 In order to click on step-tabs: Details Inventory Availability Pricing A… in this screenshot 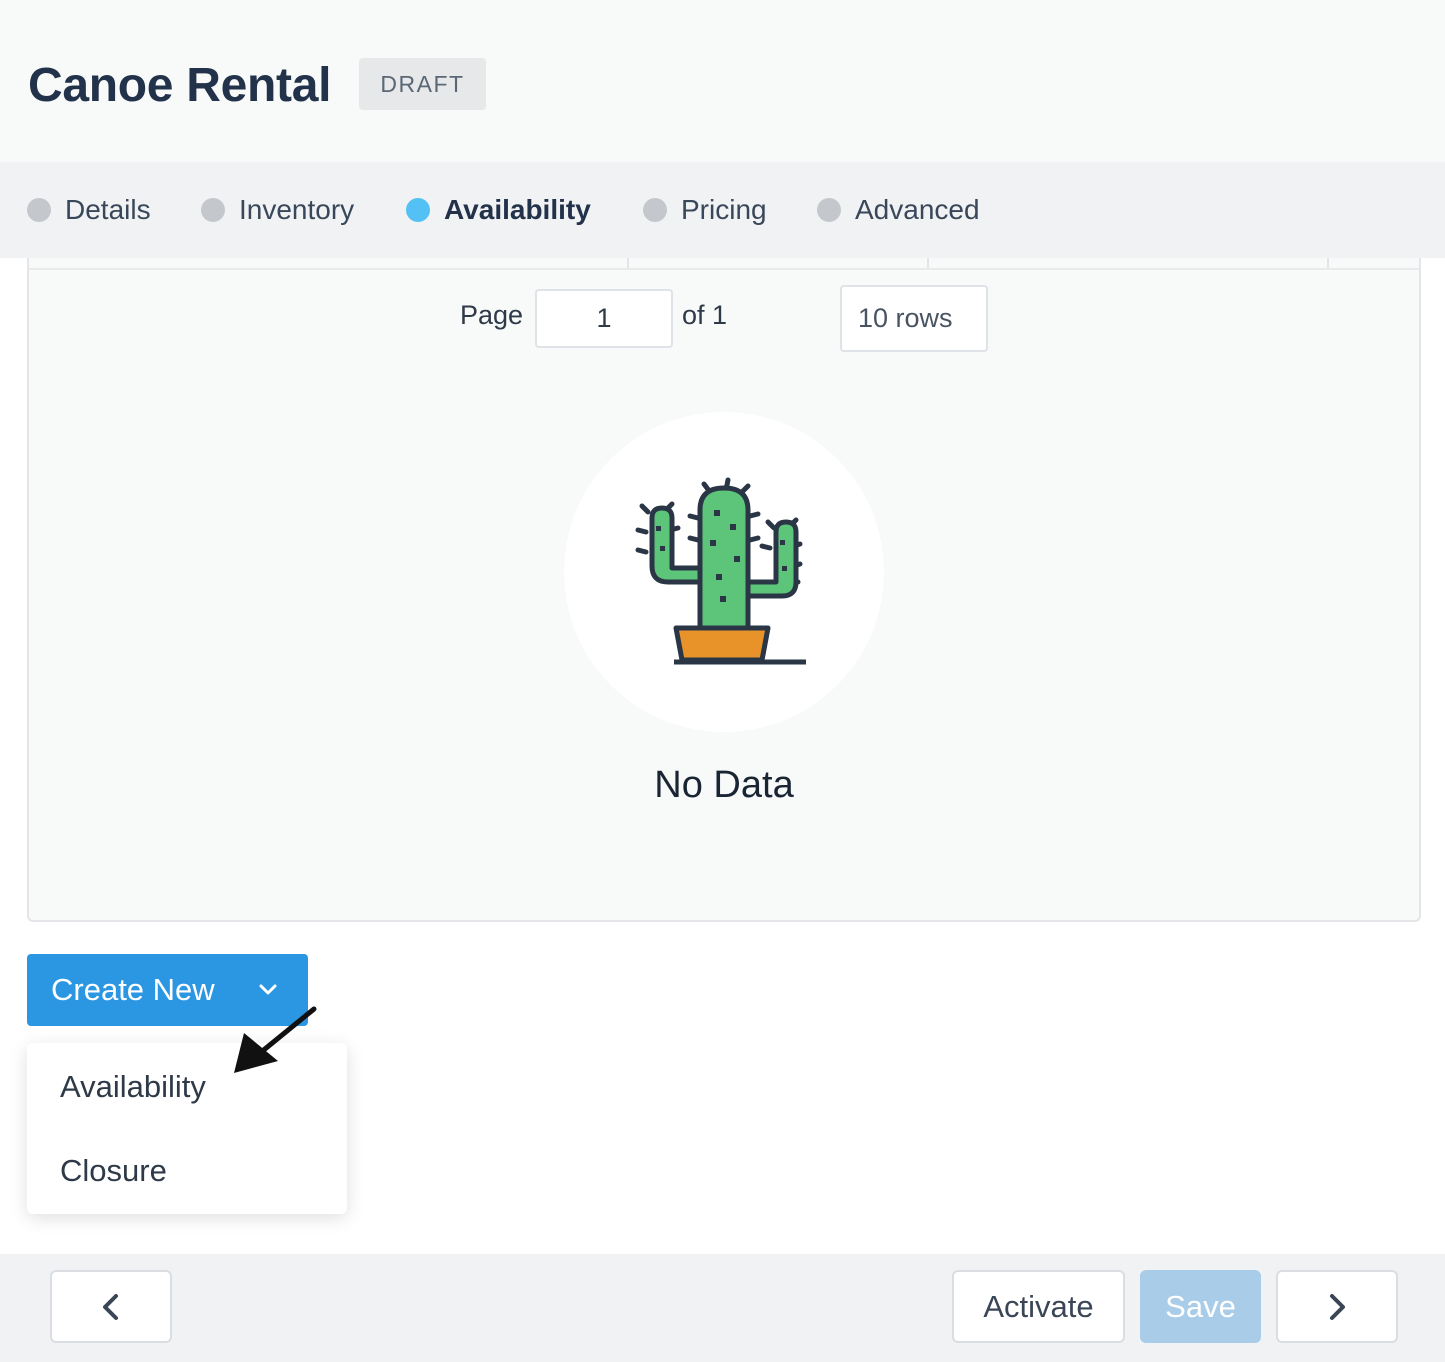, I will do `click(722, 210)`.